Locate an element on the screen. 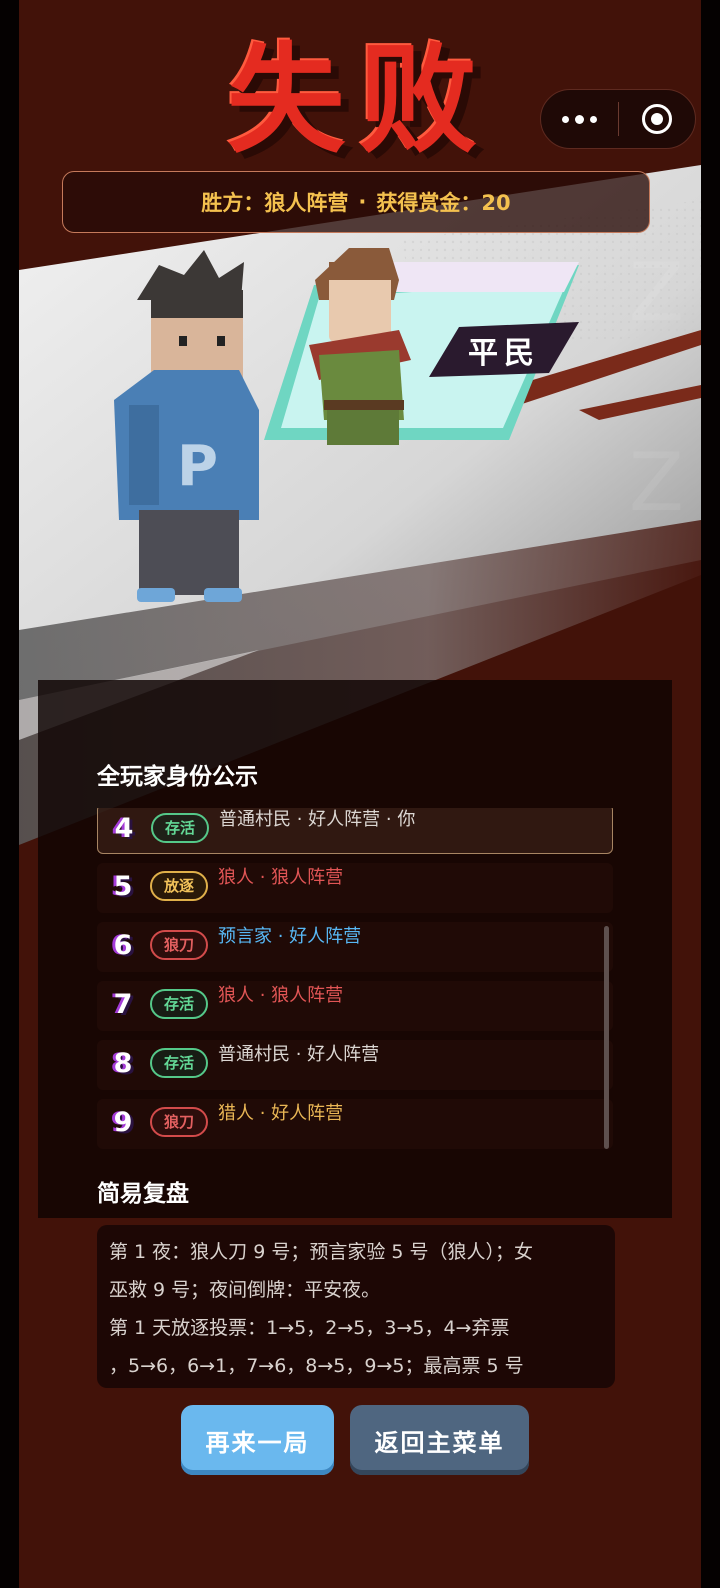 The width and height of the screenshot is (720, 1588). winner-text: 胜方：狼人阵营 is located at coordinates (275, 203).